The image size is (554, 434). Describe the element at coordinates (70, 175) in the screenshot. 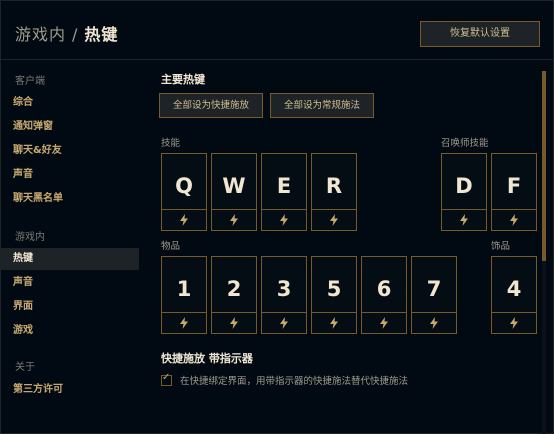

I see `sidebar-item-client-sound: 声音` at that location.